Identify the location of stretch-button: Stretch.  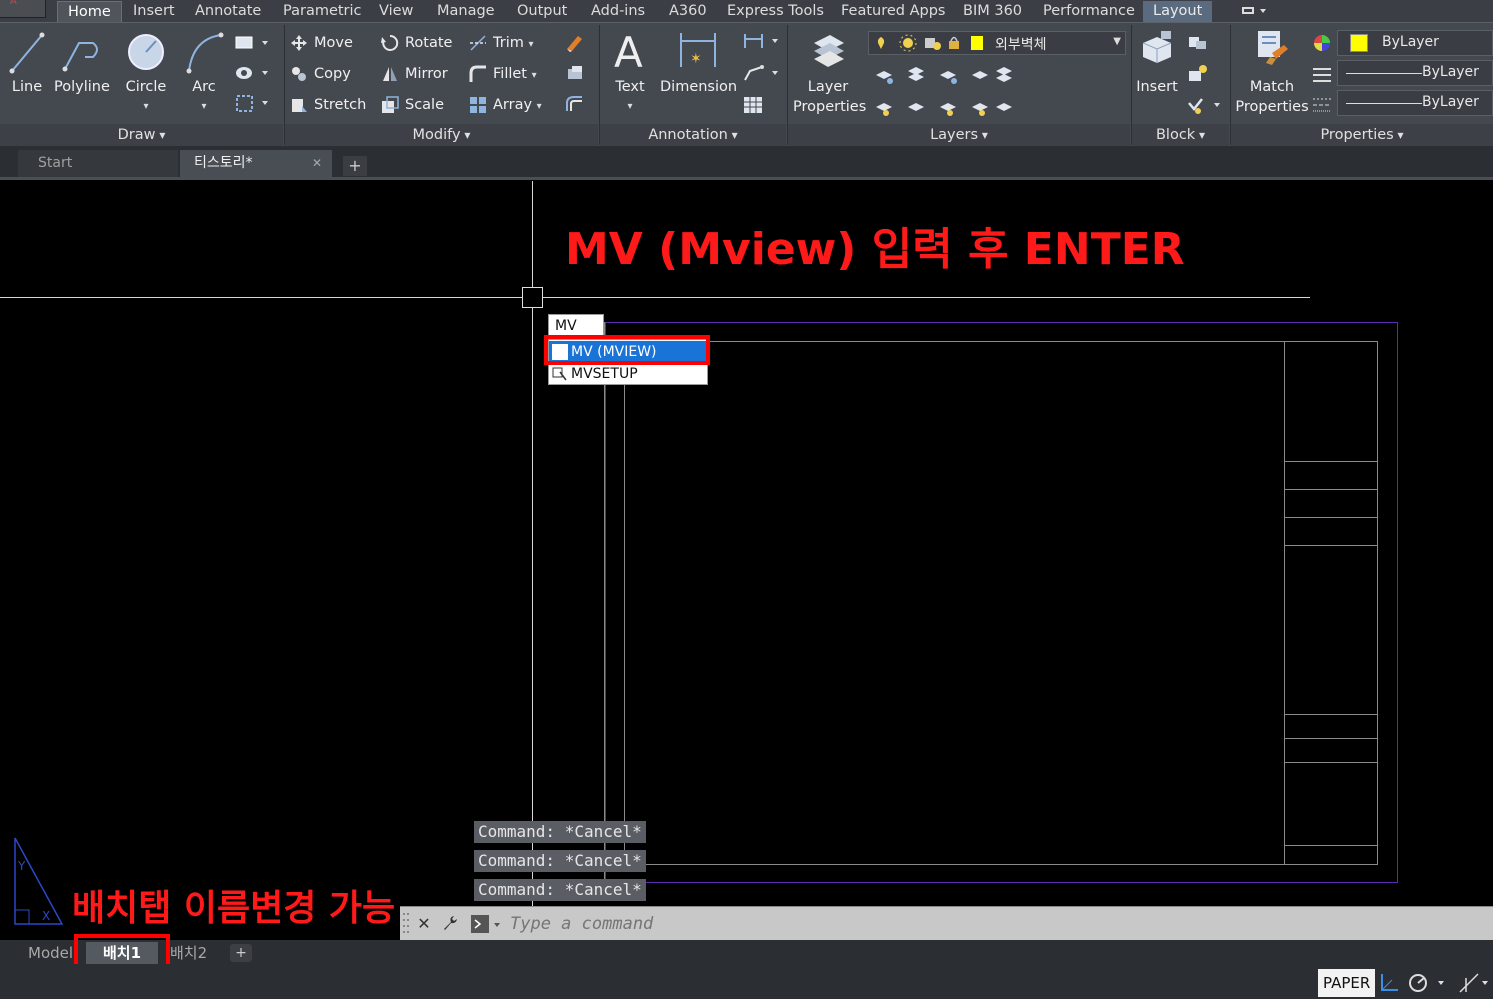
(328, 105).